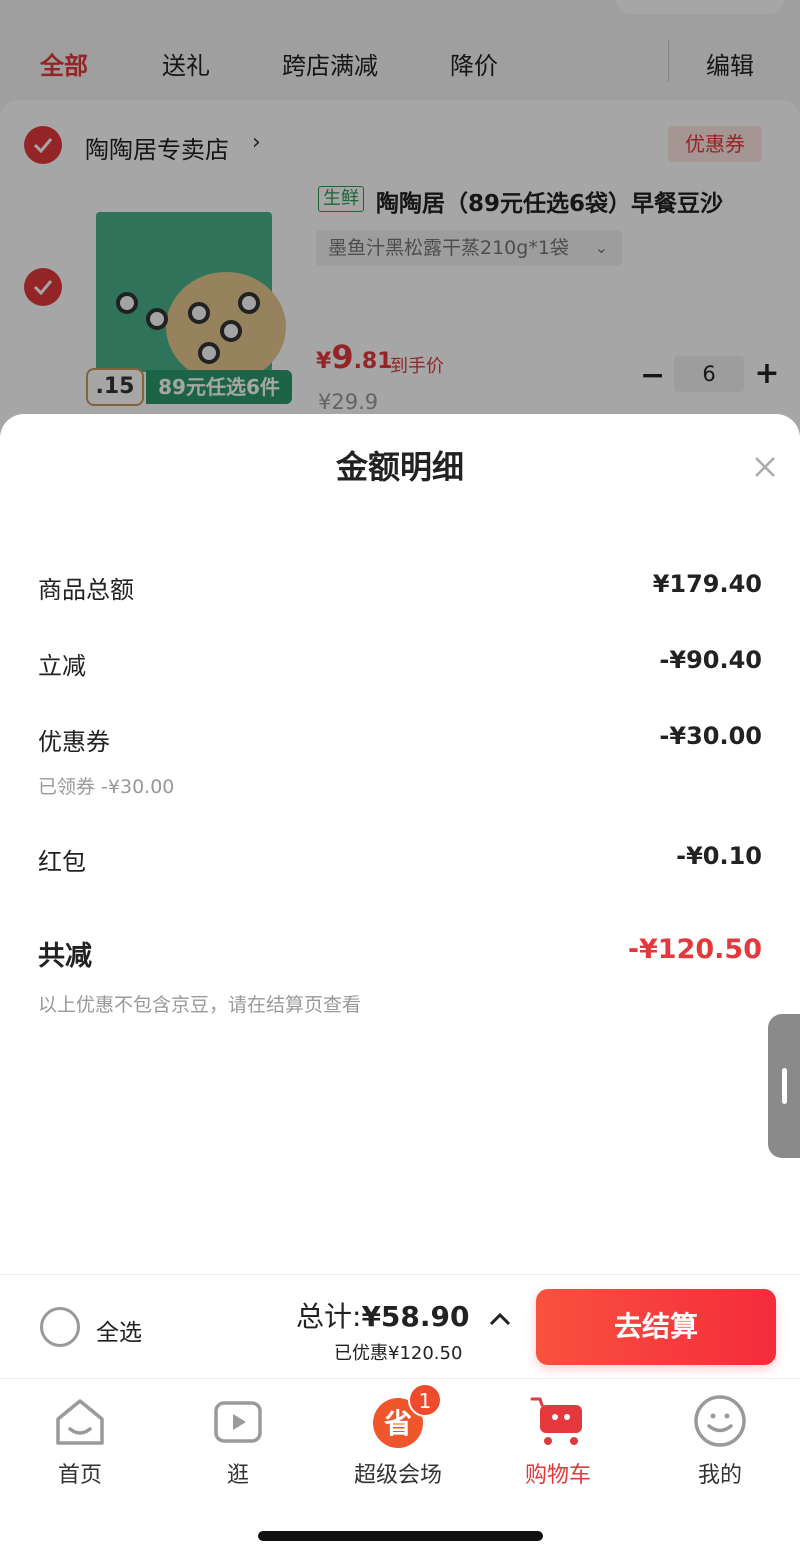 The image size is (800, 1559). I want to click on coupon-note: 已领券 -¥30.00, so click(106, 787).